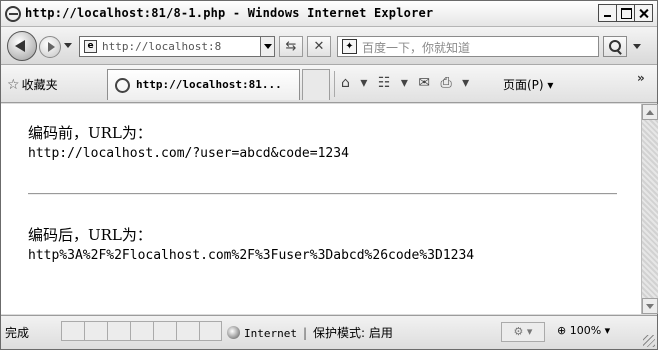 Image resolution: width=658 pixels, height=350 pixels. I want to click on address-bar: e http://localhost:8, so click(177, 46).